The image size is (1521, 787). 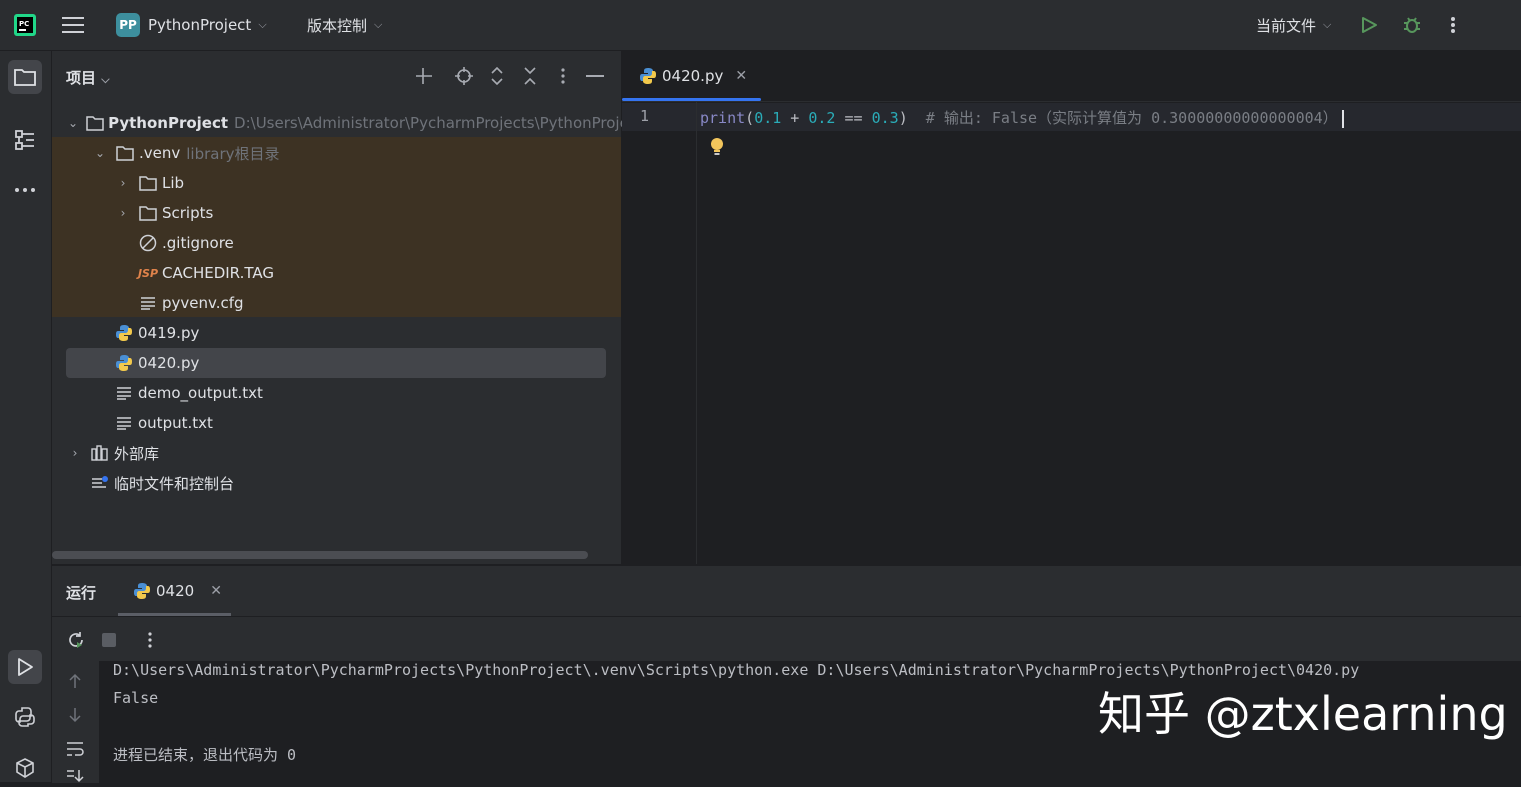 What do you see at coordinates (174, 591) in the screenshot?
I see `run-tab-0420: 0420 ✕` at bounding box center [174, 591].